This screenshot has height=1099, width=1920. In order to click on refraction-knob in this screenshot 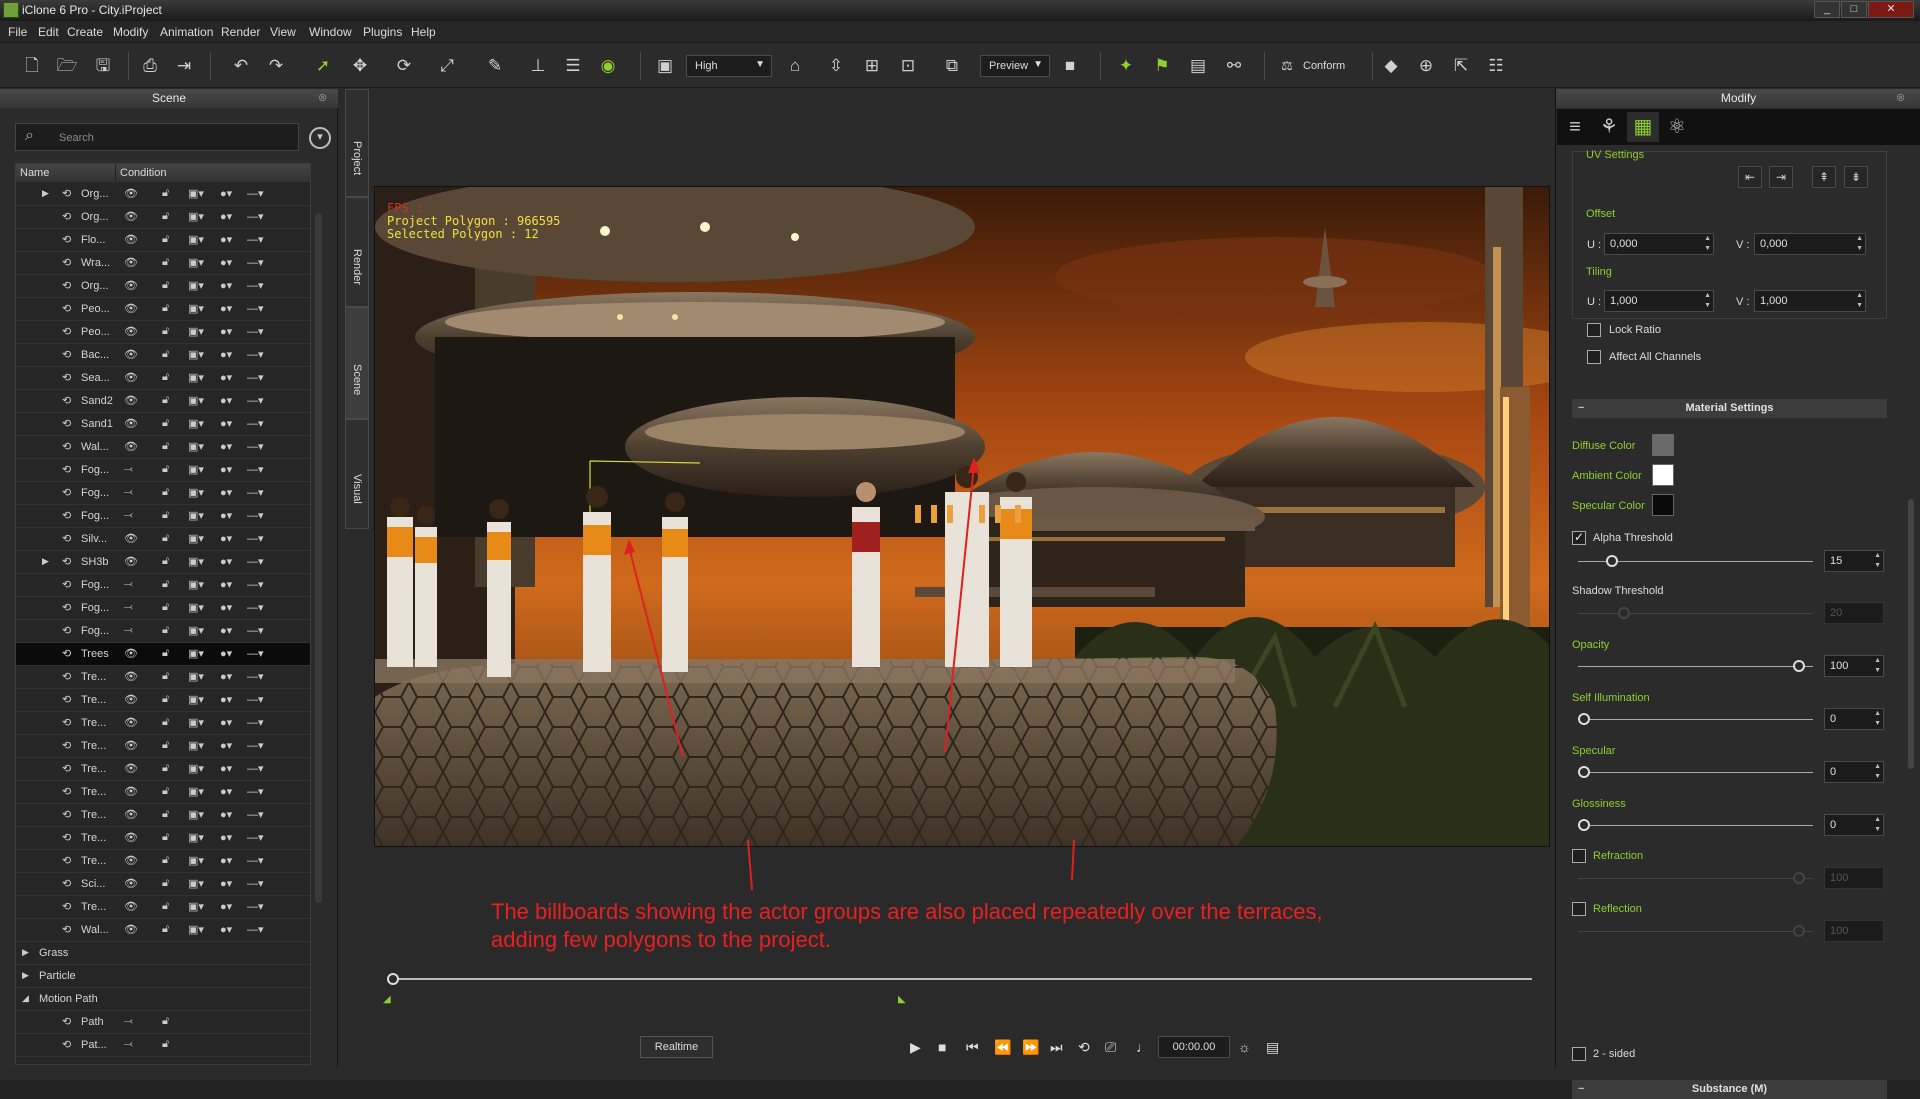, I will do `click(1799, 878)`.